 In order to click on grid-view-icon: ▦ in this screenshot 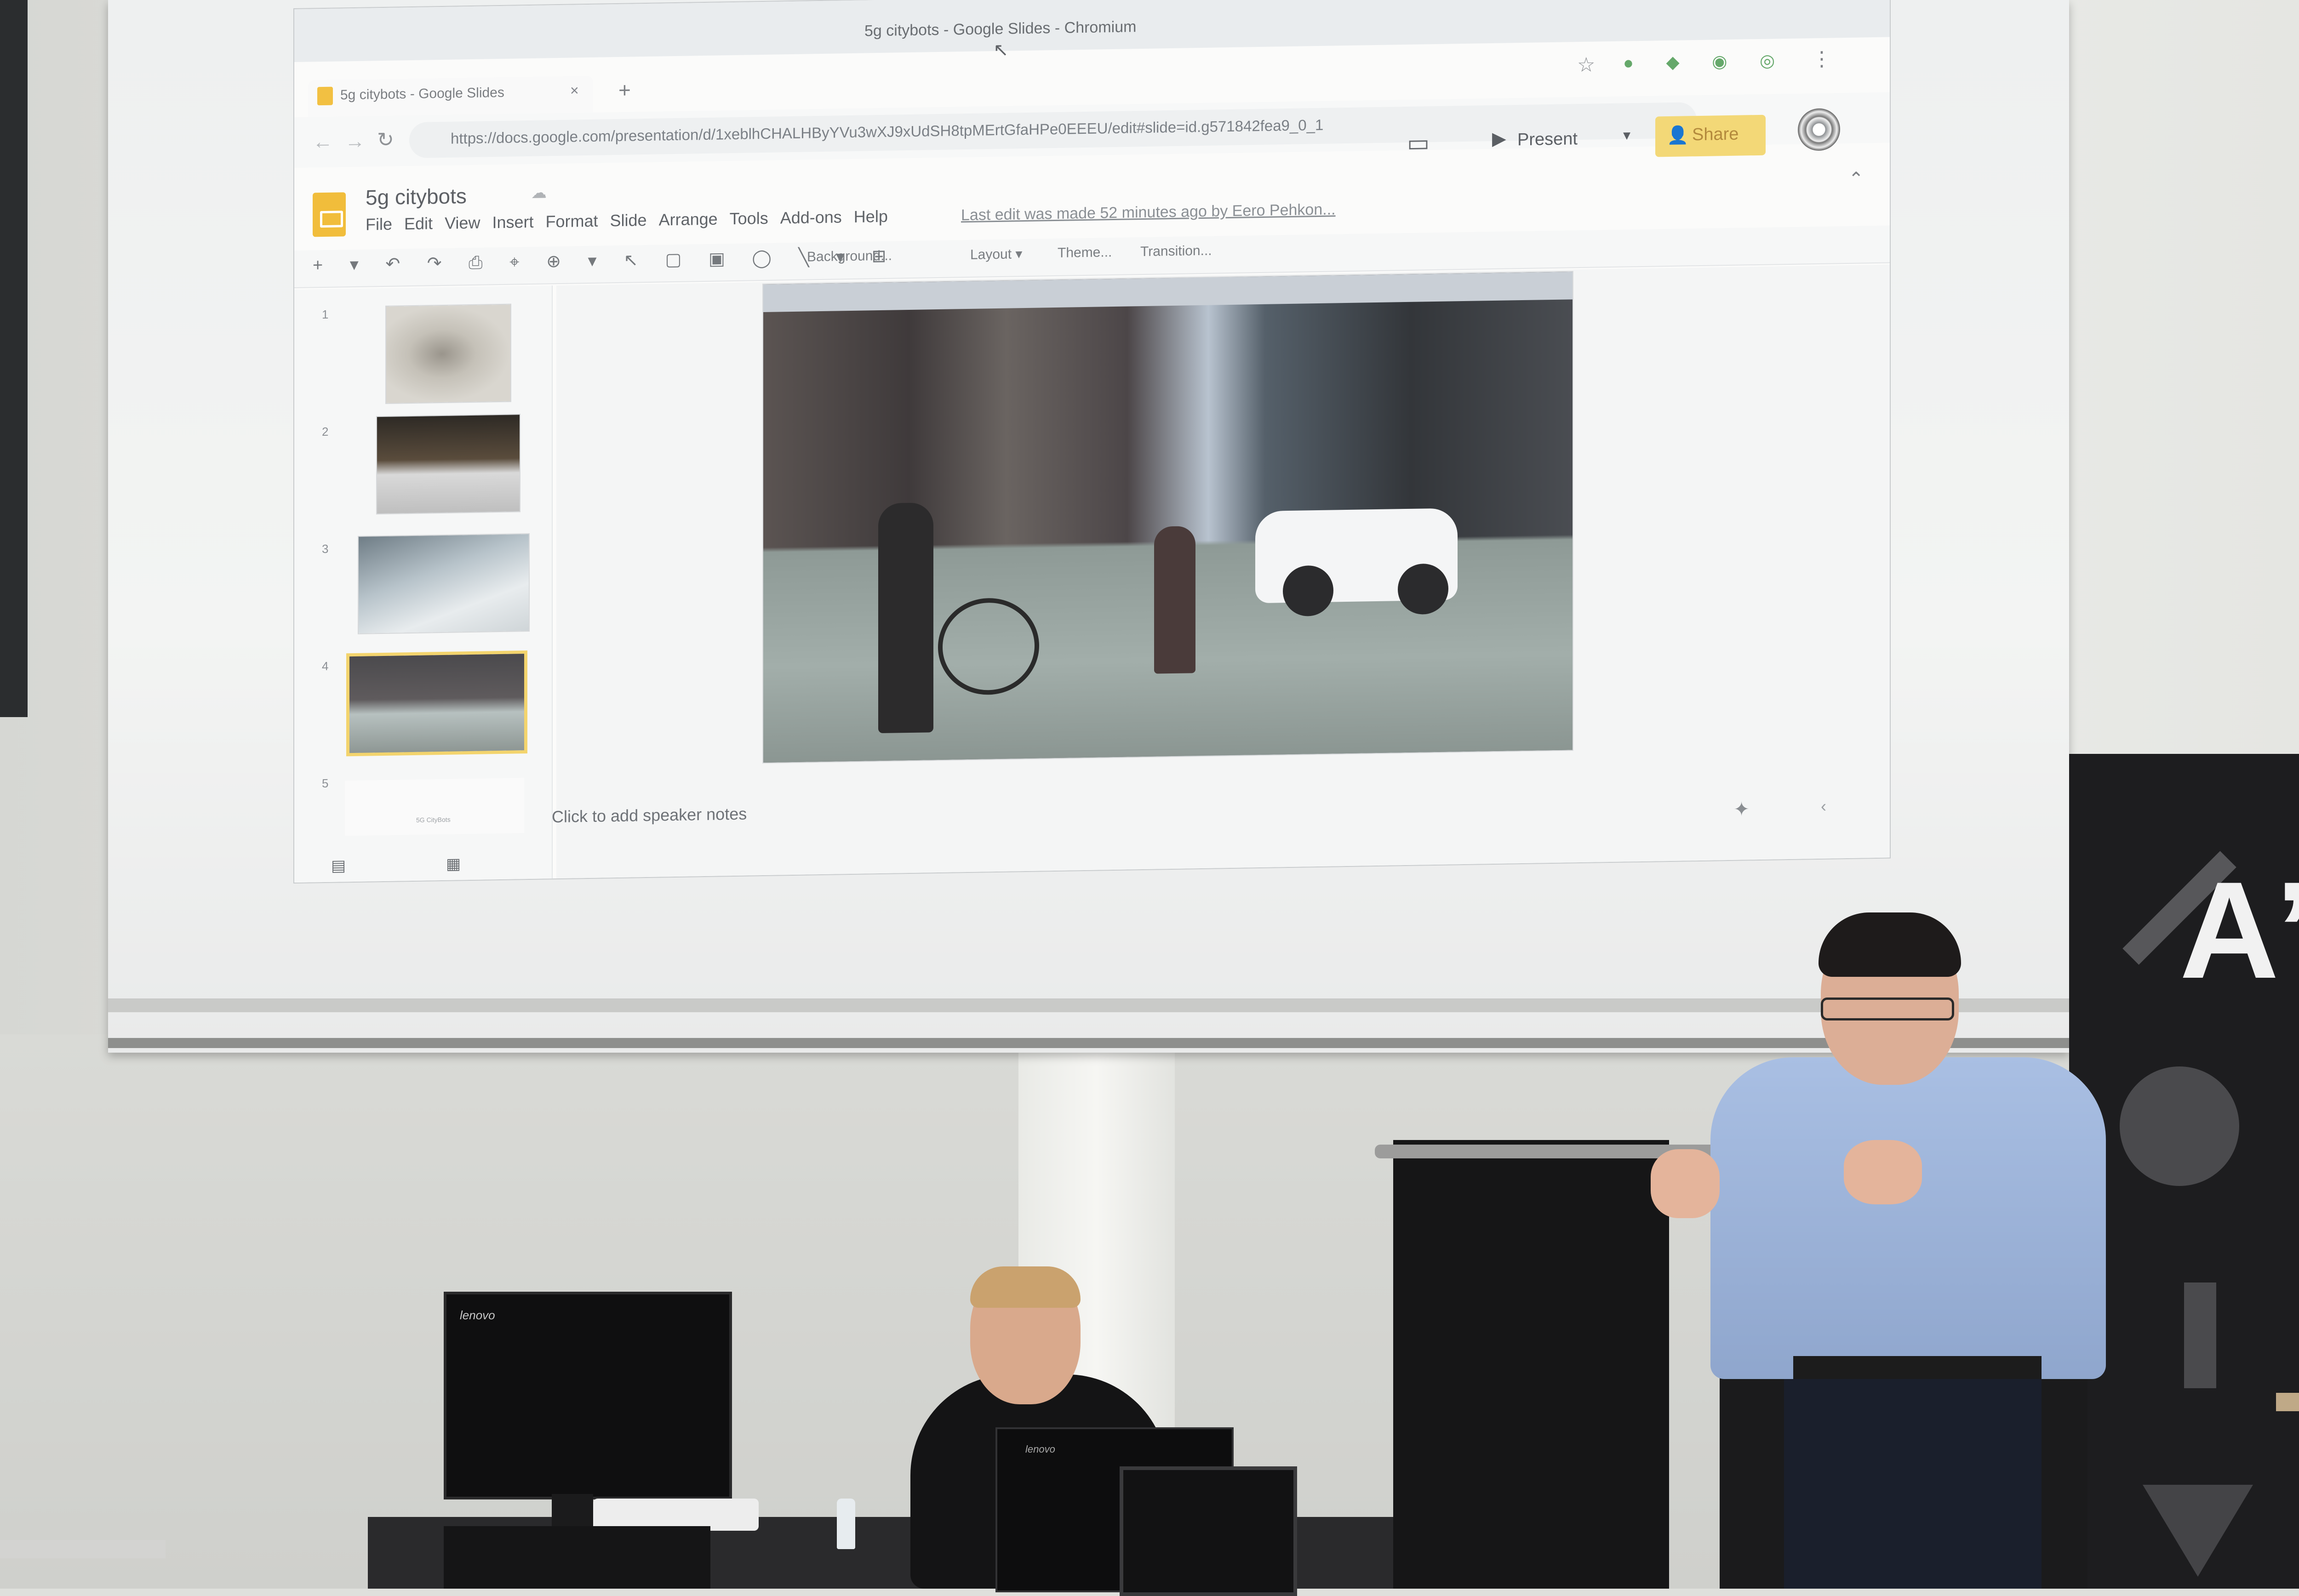, I will do `click(453, 864)`.